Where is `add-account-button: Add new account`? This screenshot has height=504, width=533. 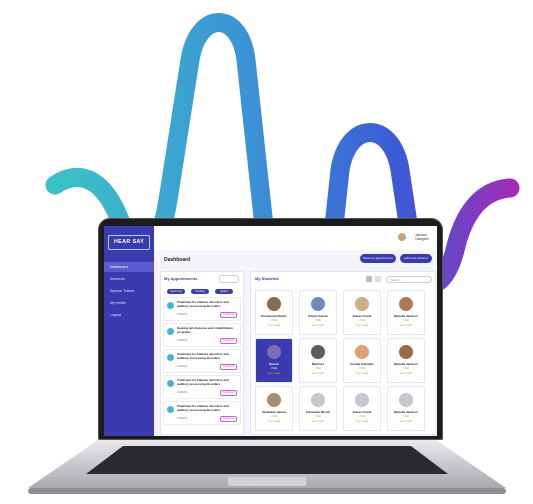 add-account-button: Add new account is located at coordinates (416, 258).